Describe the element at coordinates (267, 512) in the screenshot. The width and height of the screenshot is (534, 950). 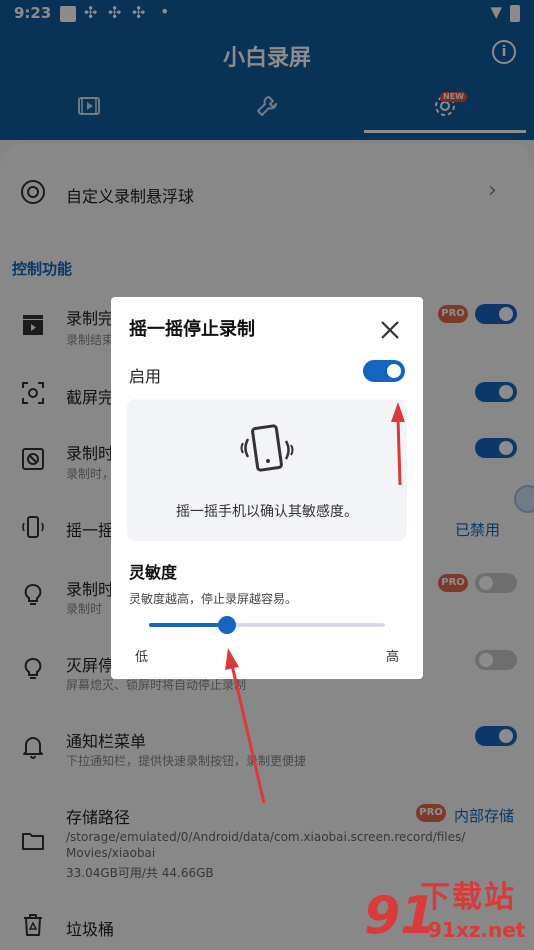
I see `shake-instruction: 摇一摇手机以确认其敏感度。` at that location.